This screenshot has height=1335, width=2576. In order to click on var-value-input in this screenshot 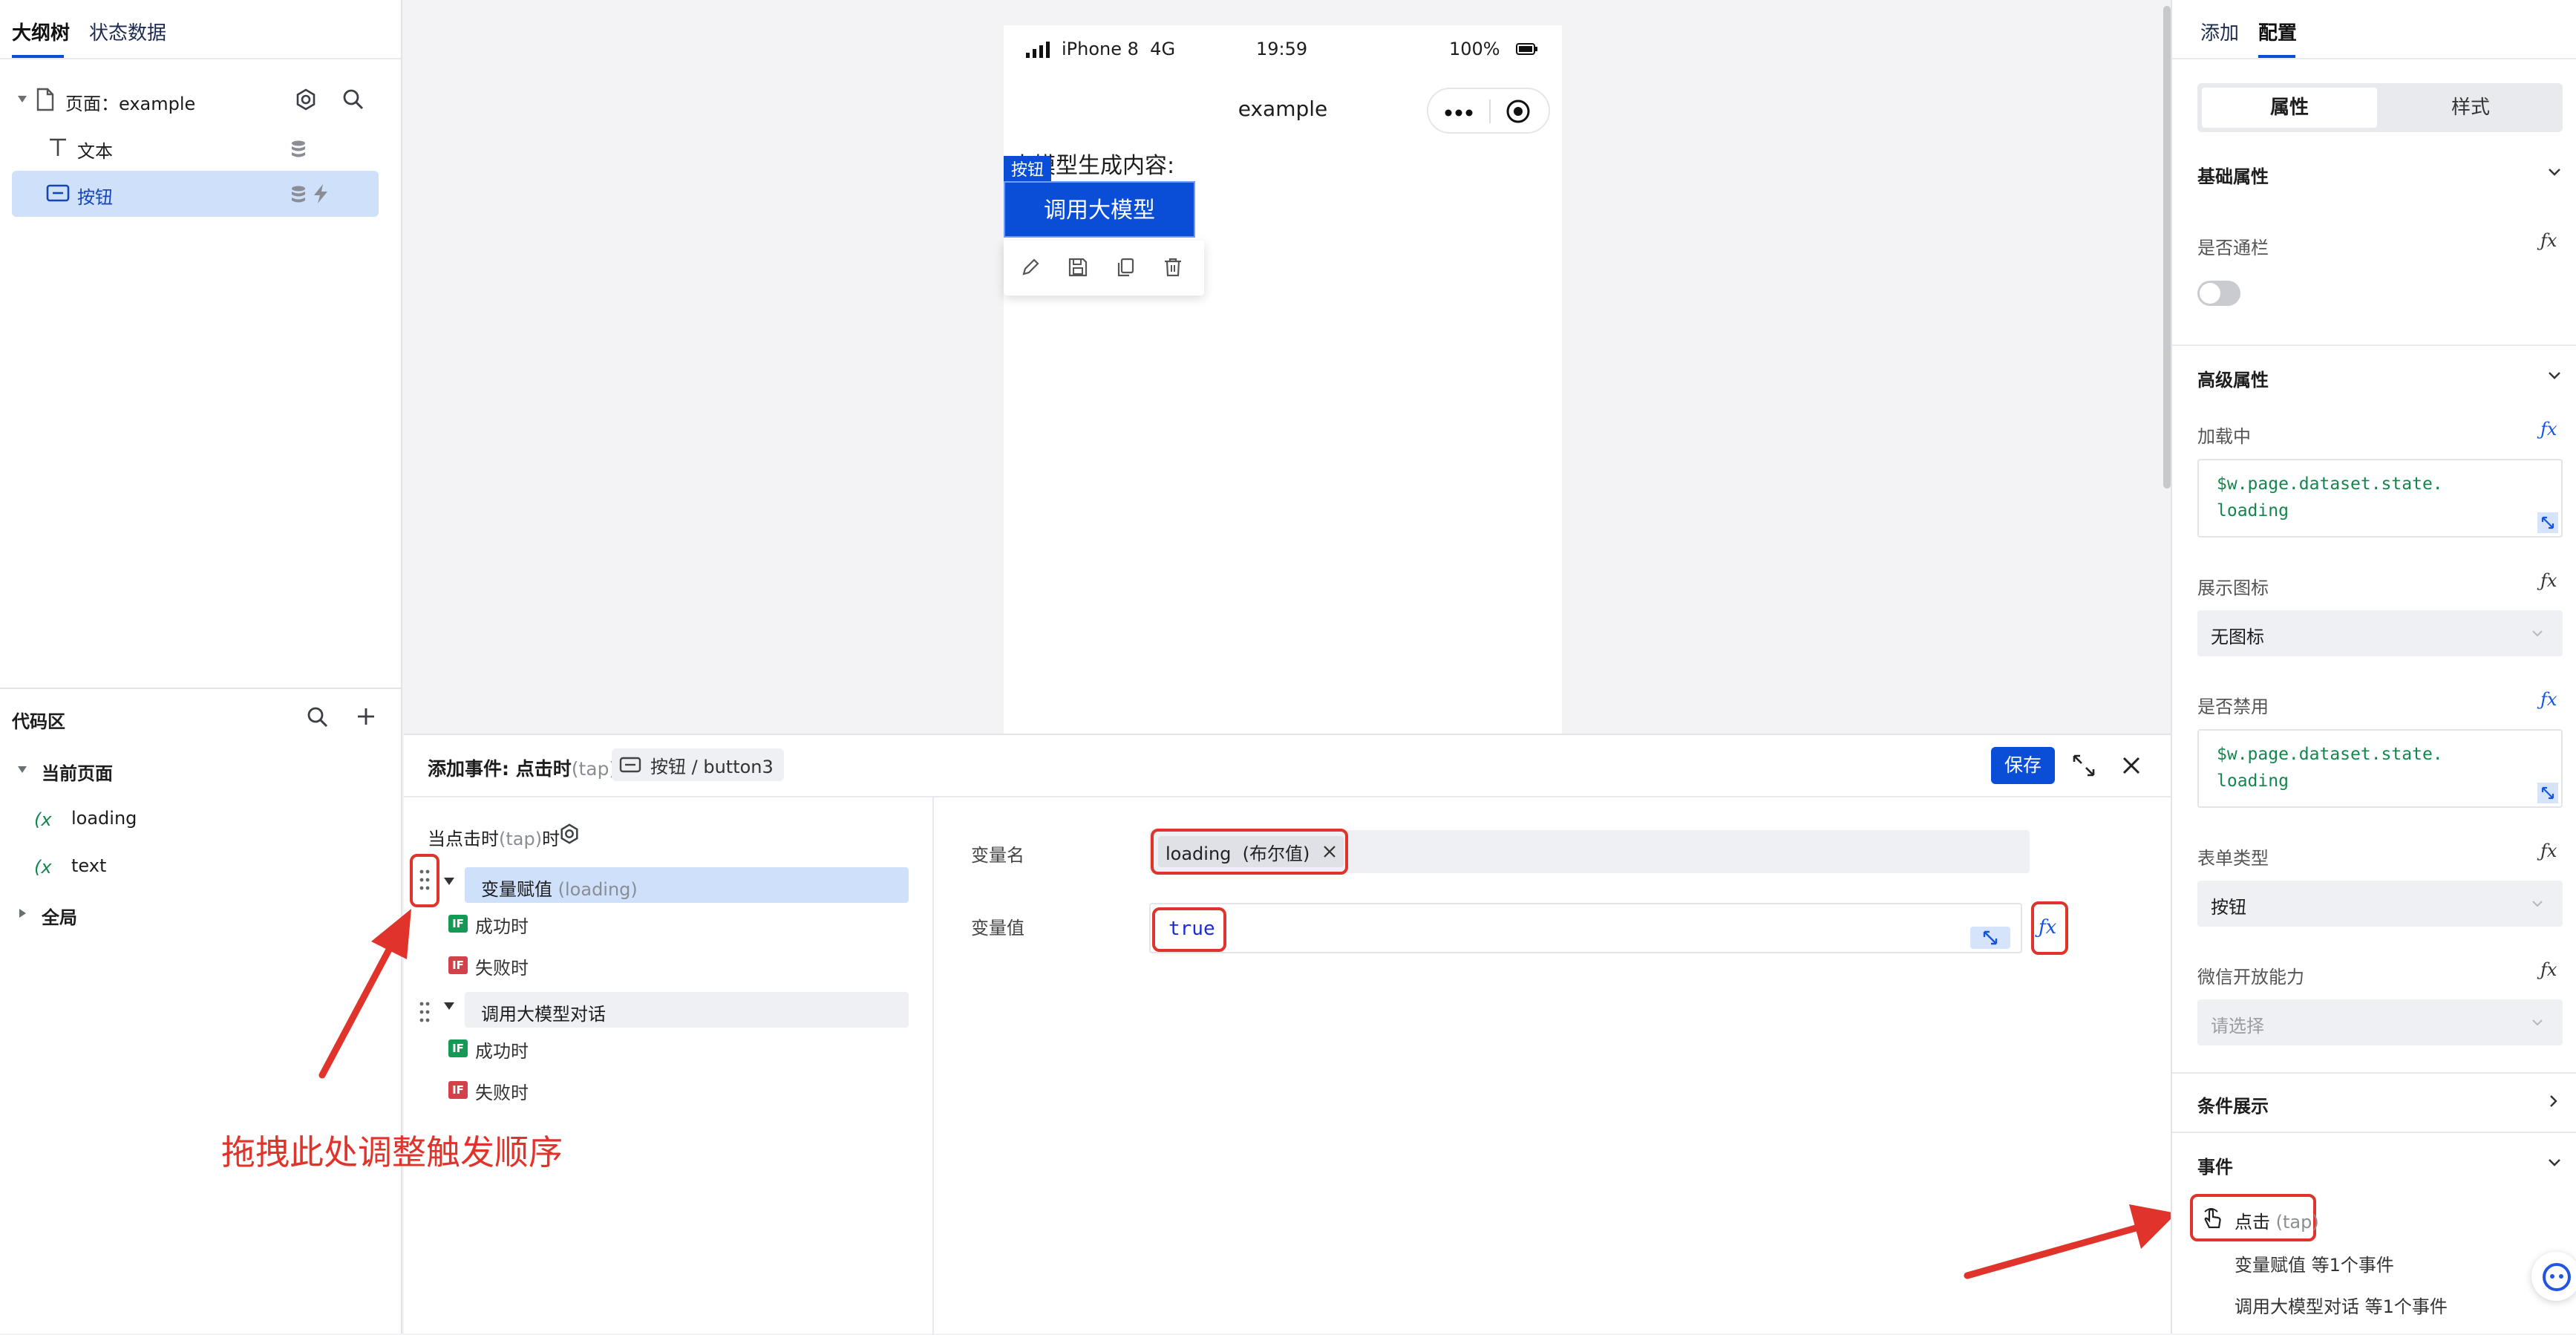, I will do `click(1585, 928)`.